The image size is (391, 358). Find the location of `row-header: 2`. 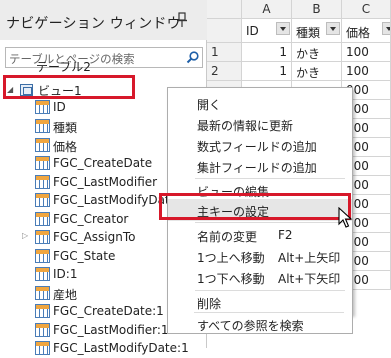

row-header: 2 is located at coordinates (224, 71).